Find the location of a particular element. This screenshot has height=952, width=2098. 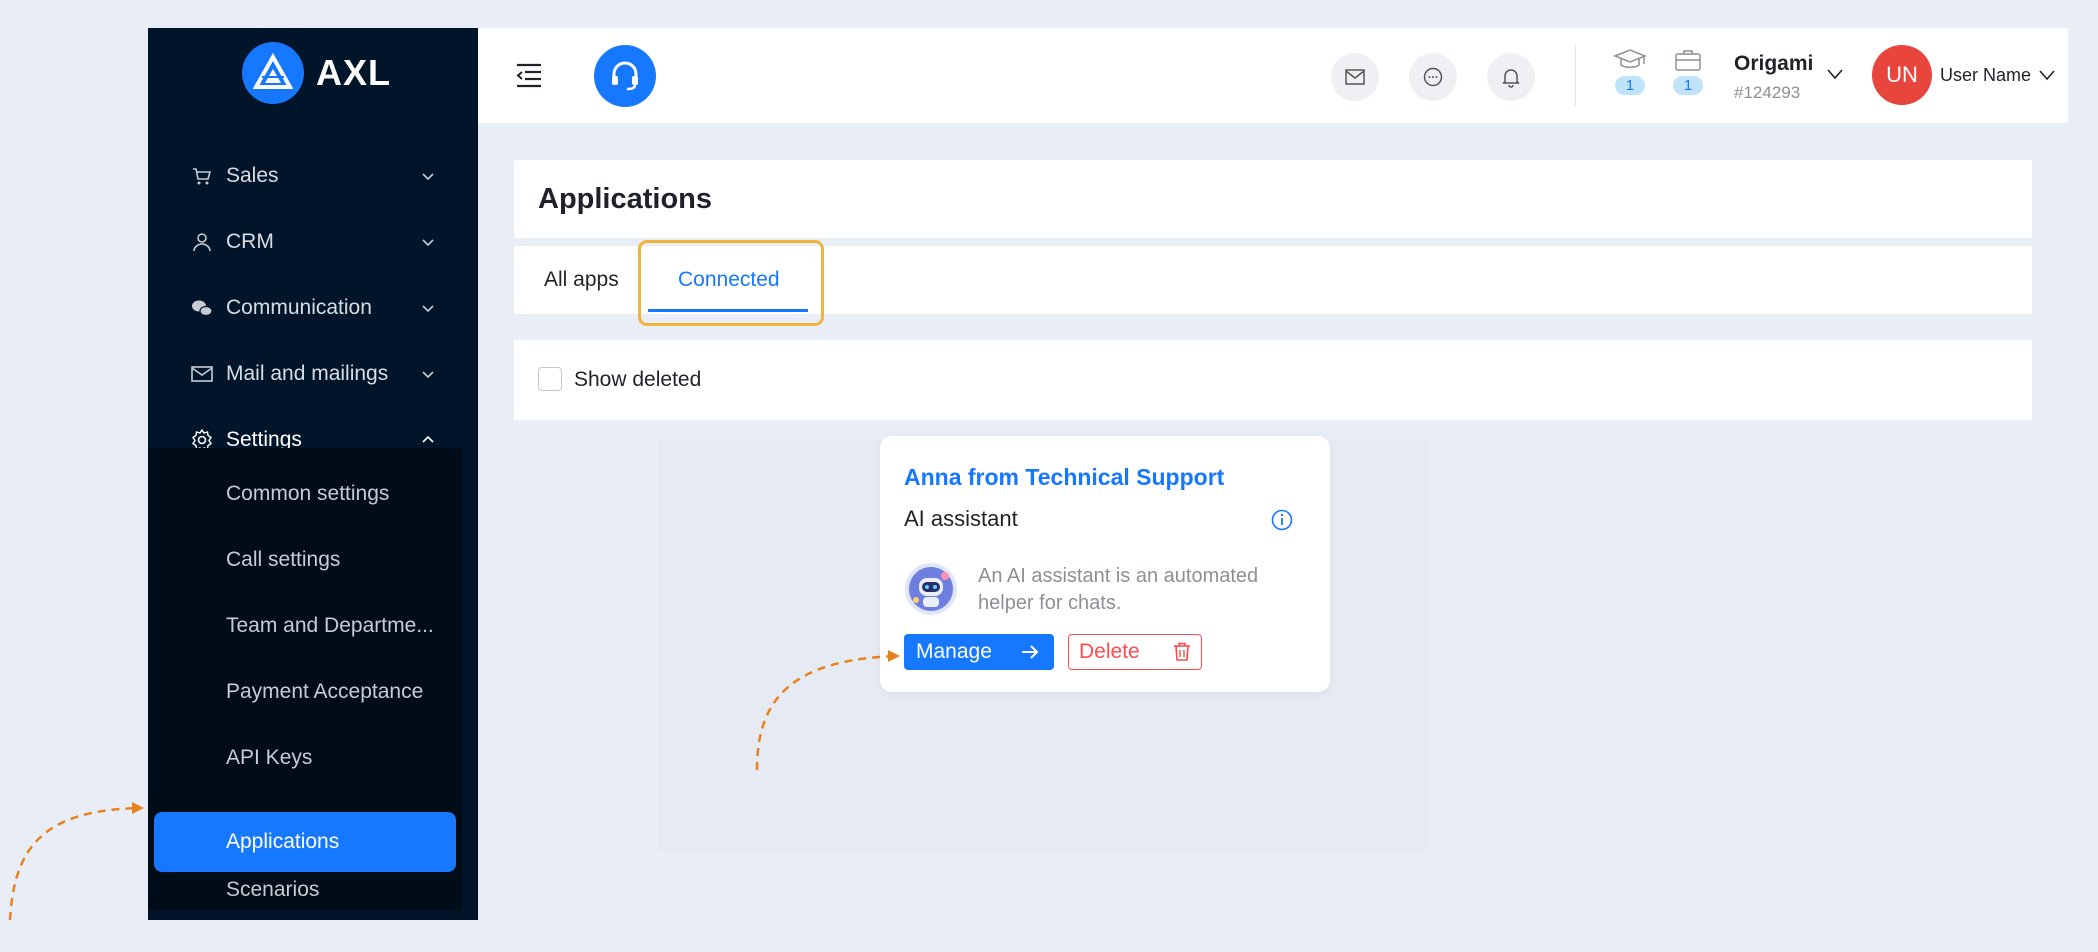

sidebar-item-label: Communication is located at coordinates (299, 307).